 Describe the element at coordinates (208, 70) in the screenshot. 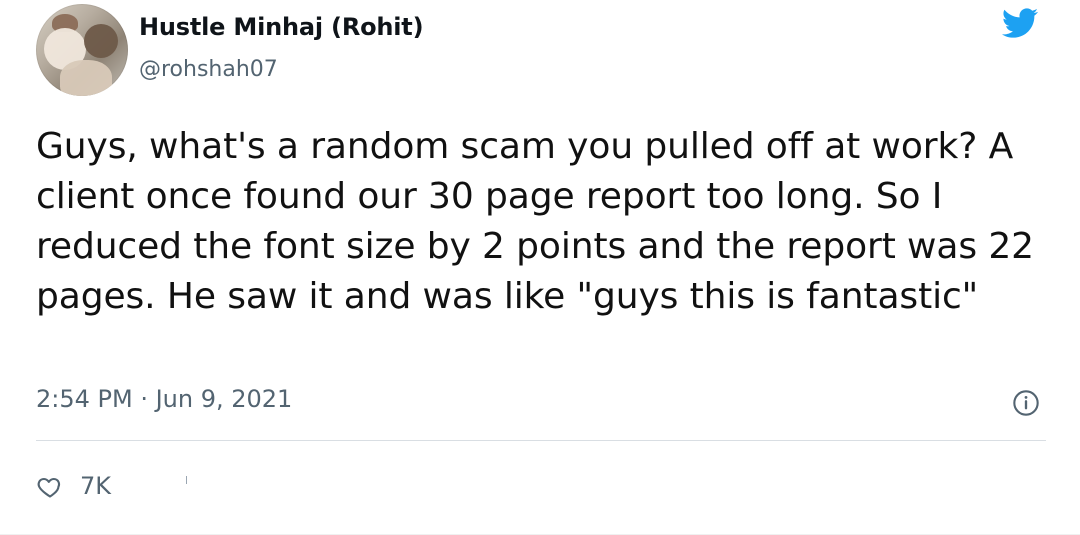

I see `author-handle: @rohshah07` at that location.